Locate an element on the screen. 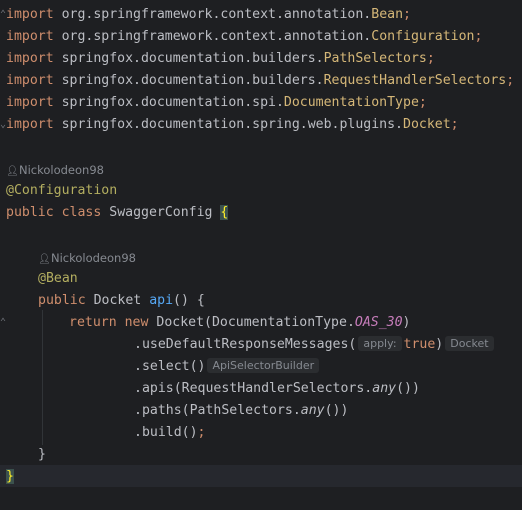 The image size is (522, 510). open-brace: { is located at coordinates (224, 212).